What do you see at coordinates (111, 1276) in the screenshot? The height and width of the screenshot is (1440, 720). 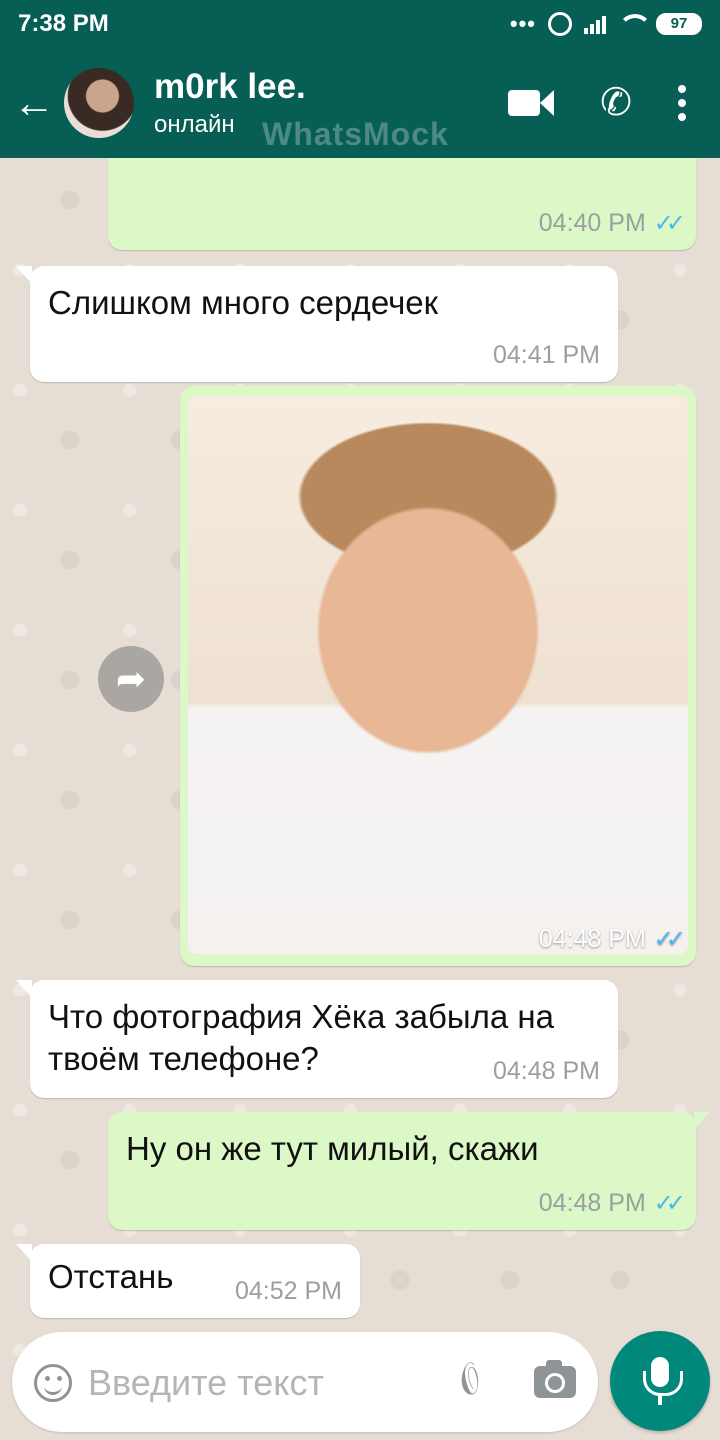 I see `message-text: Отстань` at bounding box center [111, 1276].